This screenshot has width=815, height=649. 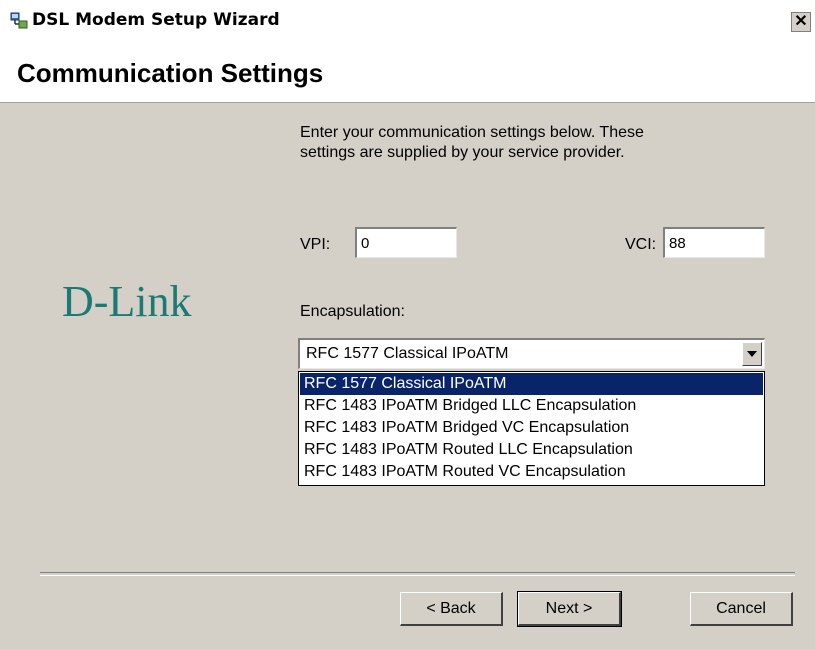 What do you see at coordinates (417, 574) in the screenshot?
I see `footer-separator` at bounding box center [417, 574].